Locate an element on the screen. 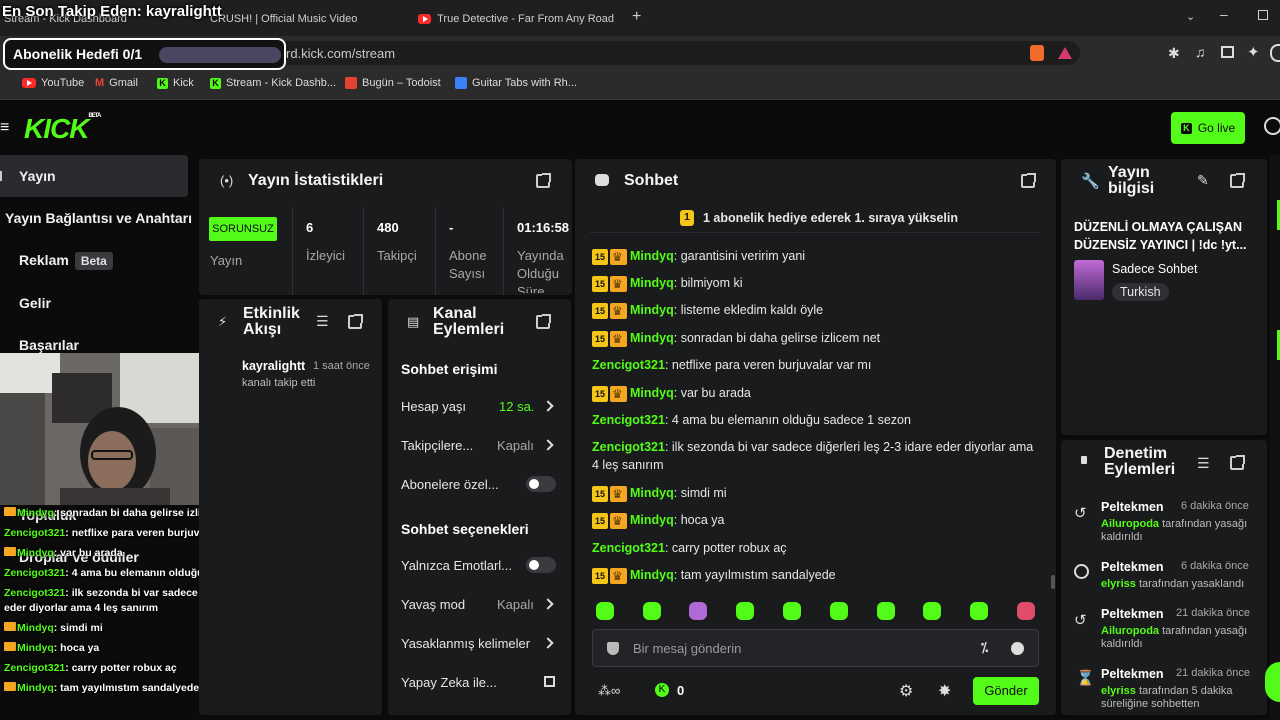 This screenshot has width=1280, height=720. account-age-row: Hesap yaşı is located at coordinates (433, 406).